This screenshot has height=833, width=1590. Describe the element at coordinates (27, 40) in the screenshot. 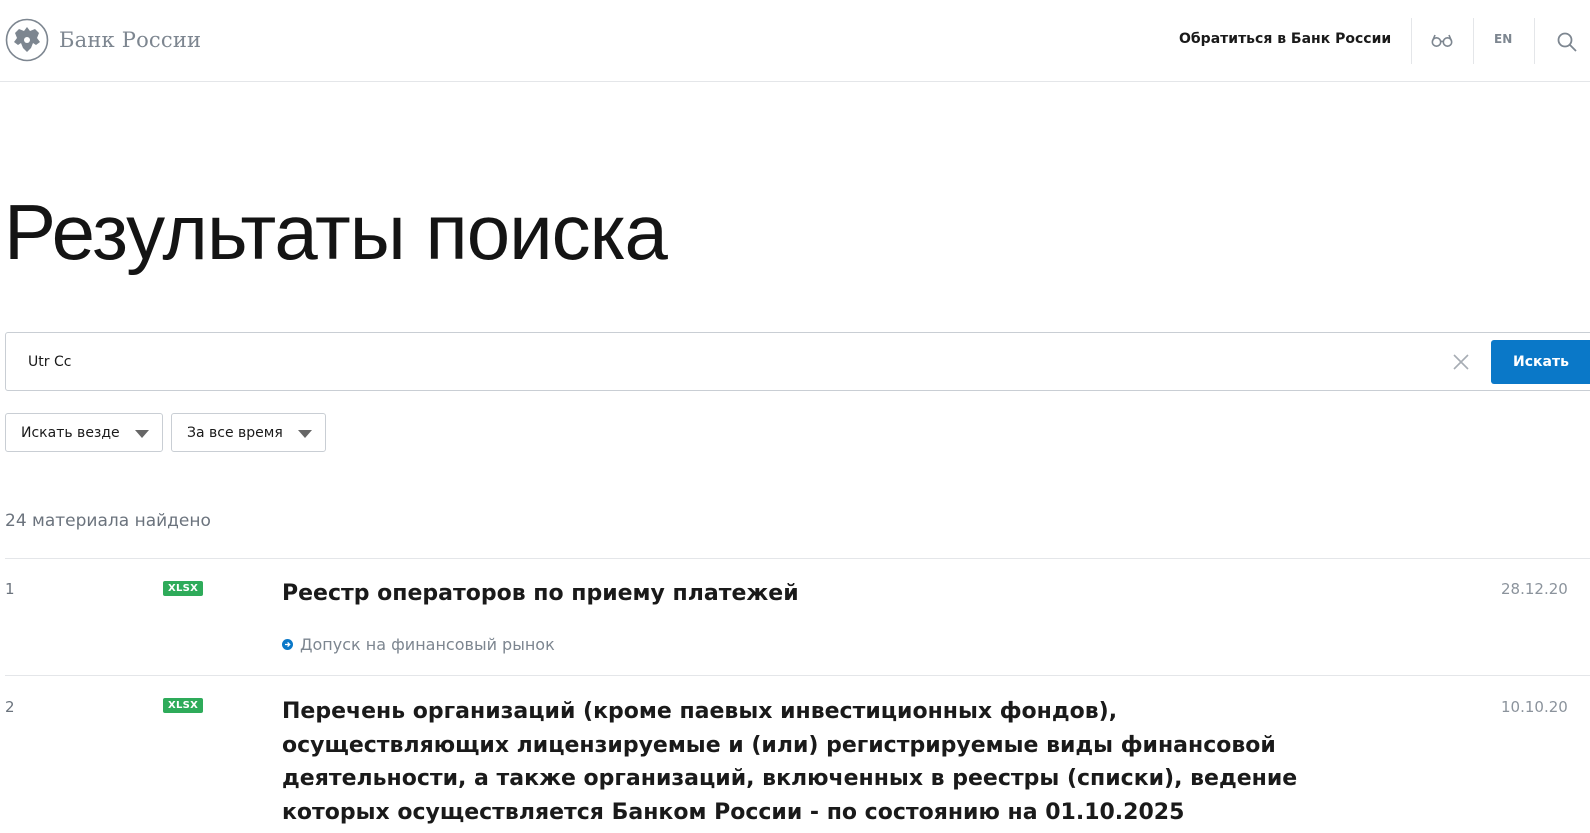

I see `double-headed-eagle-icon` at that location.